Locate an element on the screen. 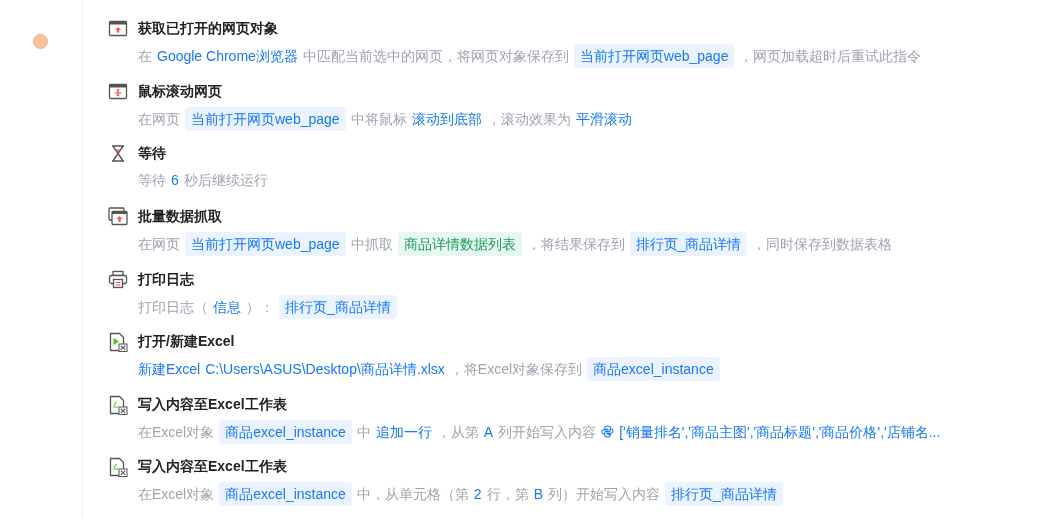 This screenshot has width=1055, height=519. parameter-link: 新建Excel is located at coordinates (169, 369).